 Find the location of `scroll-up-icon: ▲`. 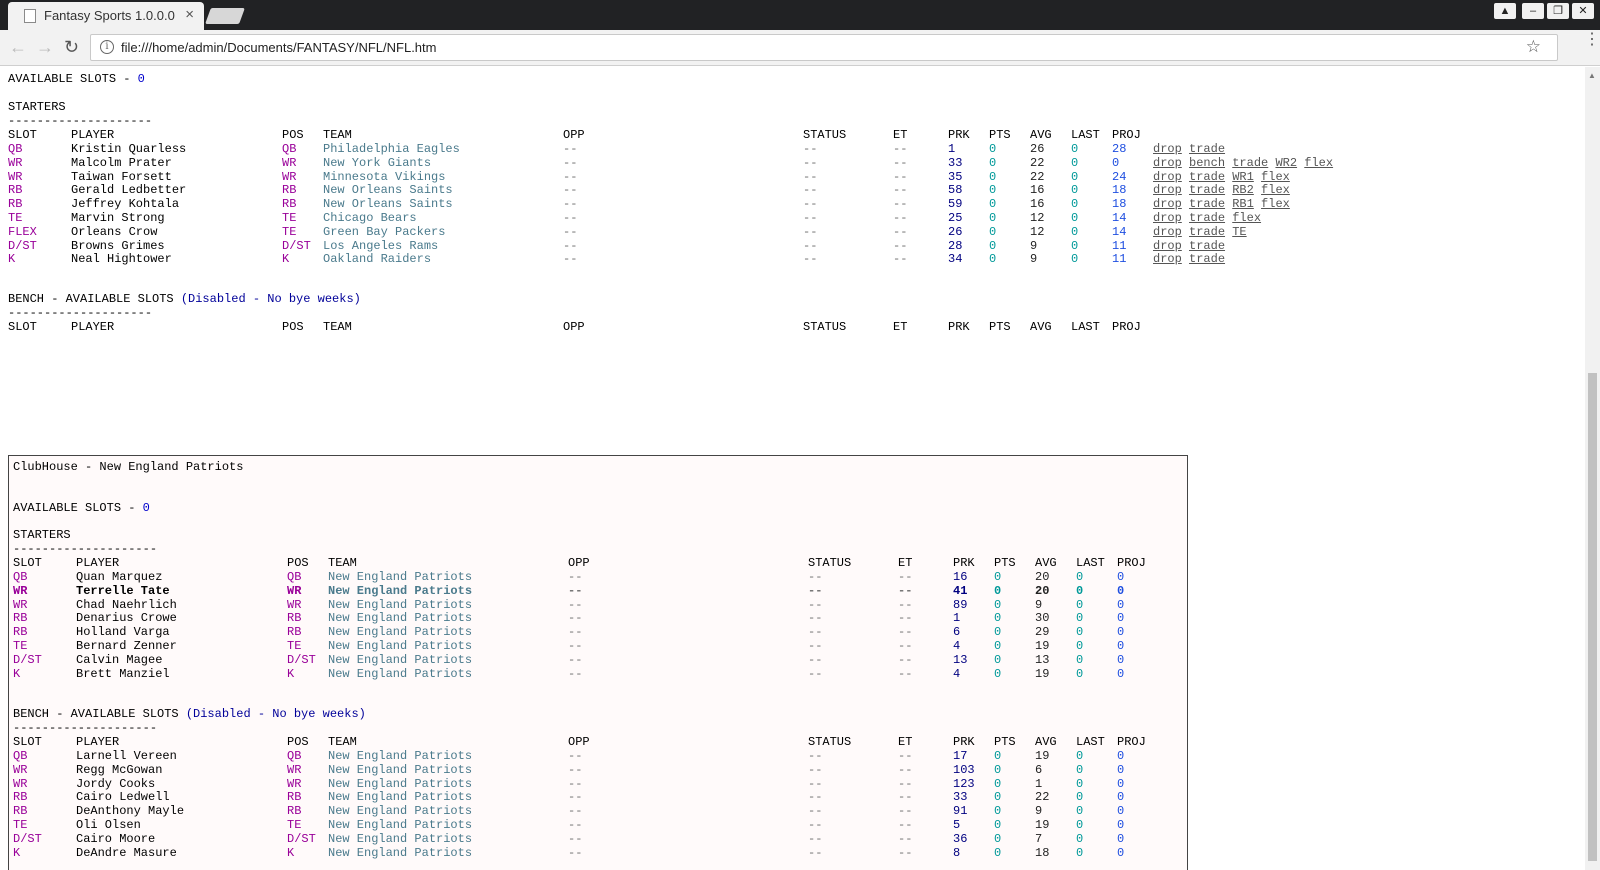

scroll-up-icon: ▲ is located at coordinates (1592, 75).